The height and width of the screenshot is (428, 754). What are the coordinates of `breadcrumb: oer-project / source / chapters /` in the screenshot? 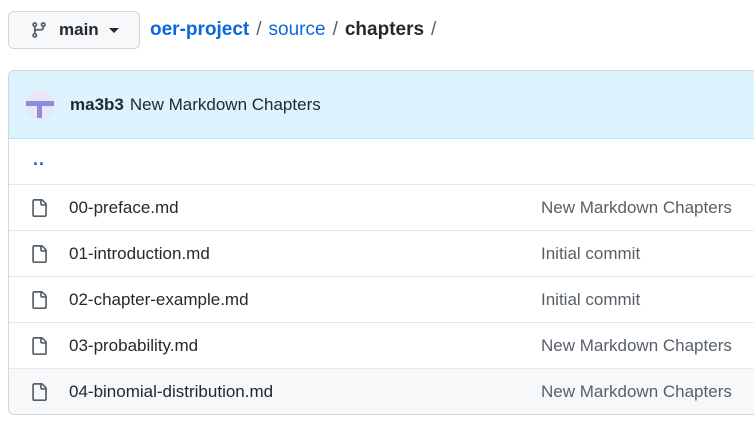 It's located at (293, 30).